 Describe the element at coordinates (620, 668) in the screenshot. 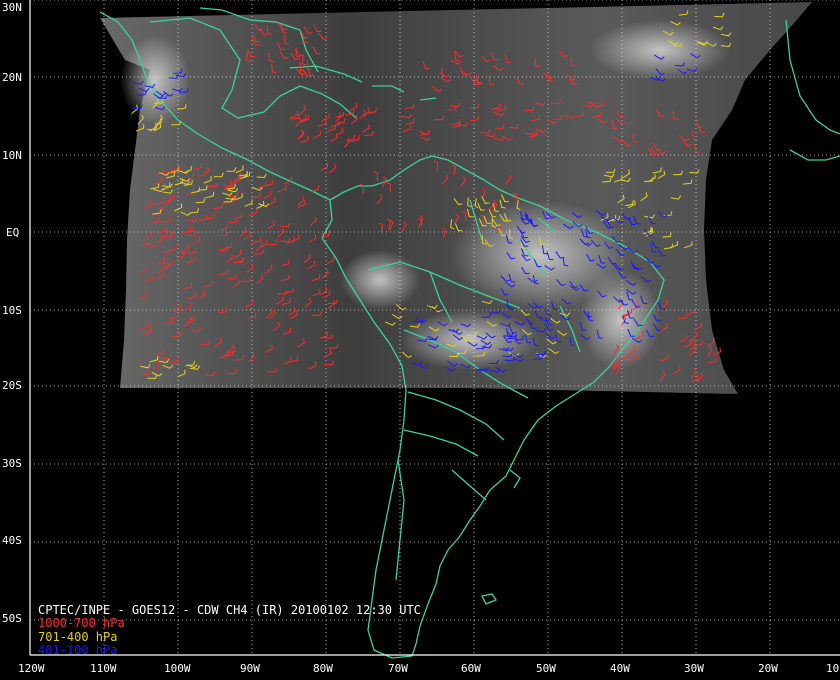

I see `lon-label: 40W` at that location.